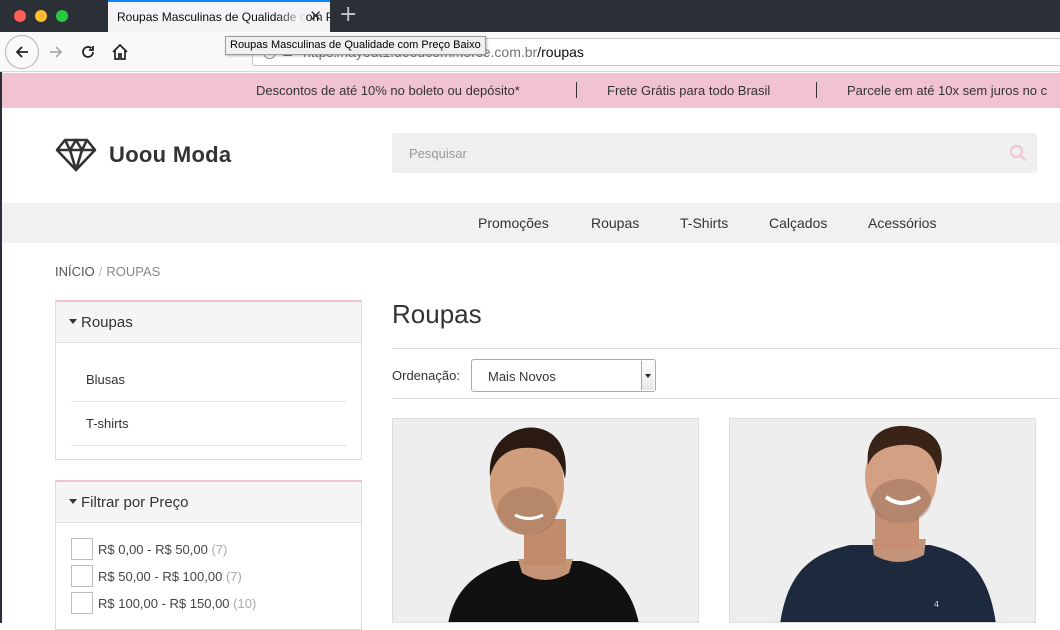  Describe the element at coordinates (208, 502) in the screenshot. I see `price-filter-header: Filtrar por Preço` at that location.